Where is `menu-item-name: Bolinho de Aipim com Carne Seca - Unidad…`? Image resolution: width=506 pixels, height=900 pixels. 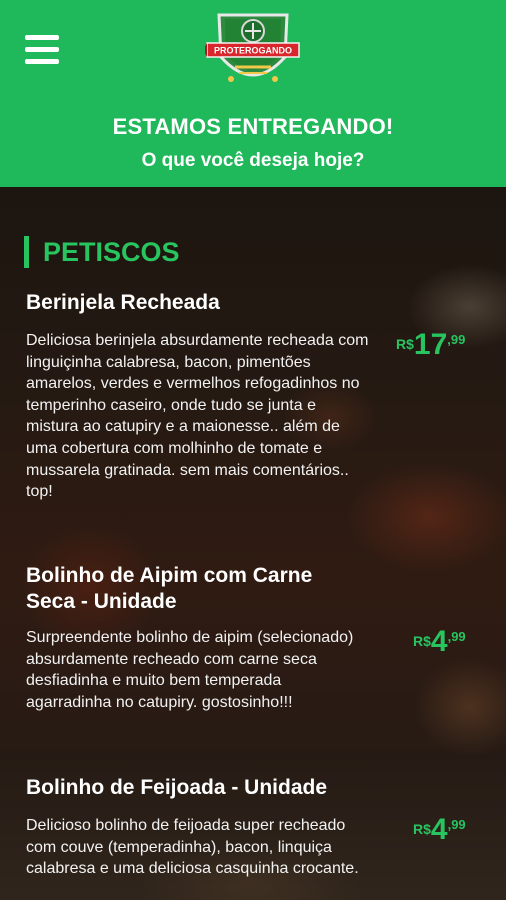
menu-item-name: Bolinho de Aipim com Carne Seca - Unidad… is located at coordinates (196, 589).